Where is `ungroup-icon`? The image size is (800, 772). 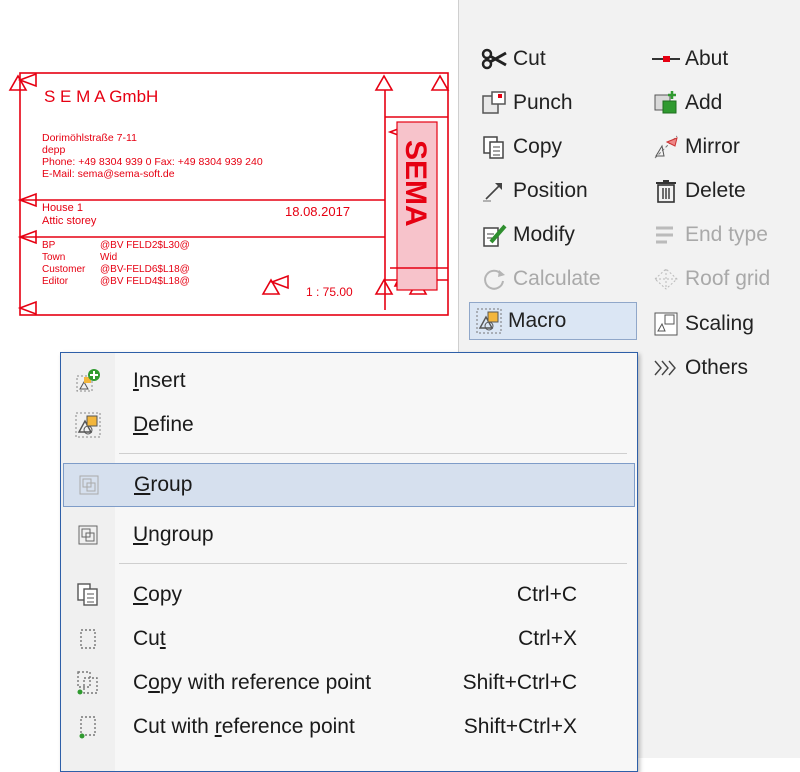
ungroup-icon is located at coordinates (88, 535).